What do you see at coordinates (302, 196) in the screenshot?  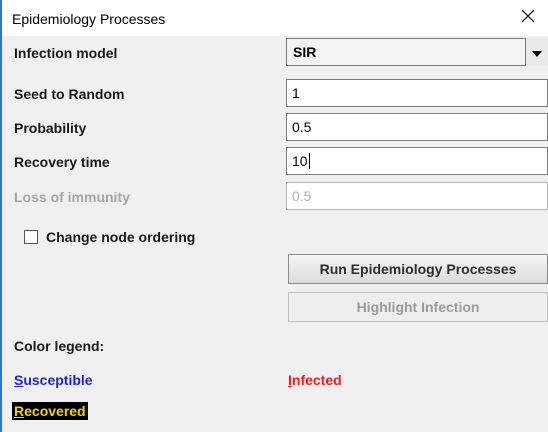 I see `loss-of-immunity-value: 0.5` at bounding box center [302, 196].